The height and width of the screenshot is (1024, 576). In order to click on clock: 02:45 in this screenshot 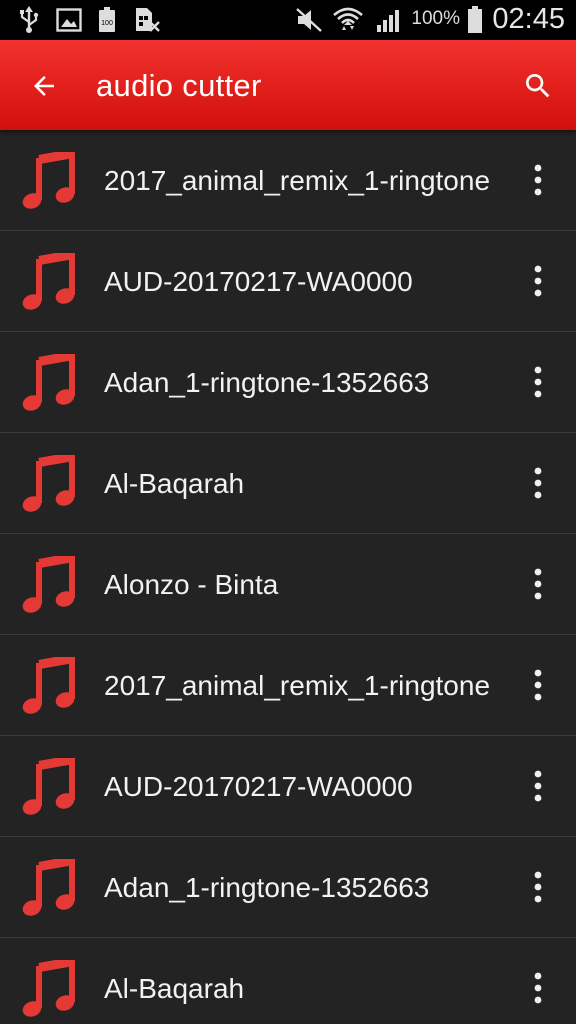, I will do `click(528, 19)`.